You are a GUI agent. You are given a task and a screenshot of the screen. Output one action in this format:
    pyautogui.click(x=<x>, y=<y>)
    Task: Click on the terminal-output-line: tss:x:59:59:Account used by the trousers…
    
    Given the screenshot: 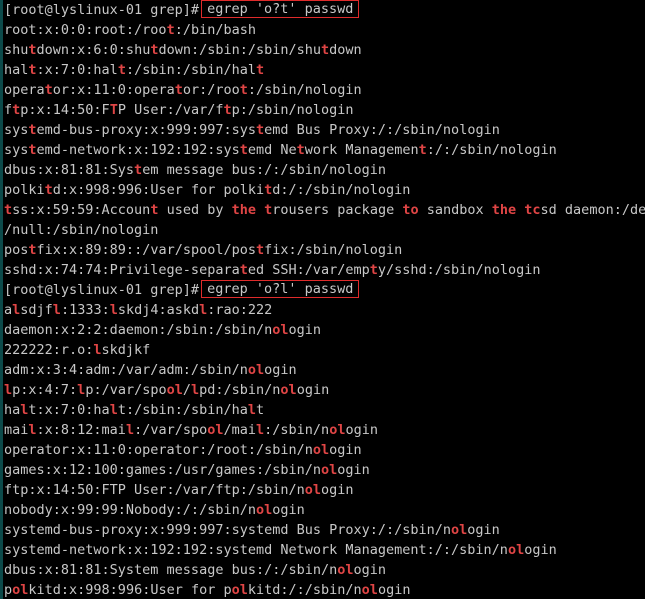 What is the action you would take?
    pyautogui.click(x=324, y=210)
    